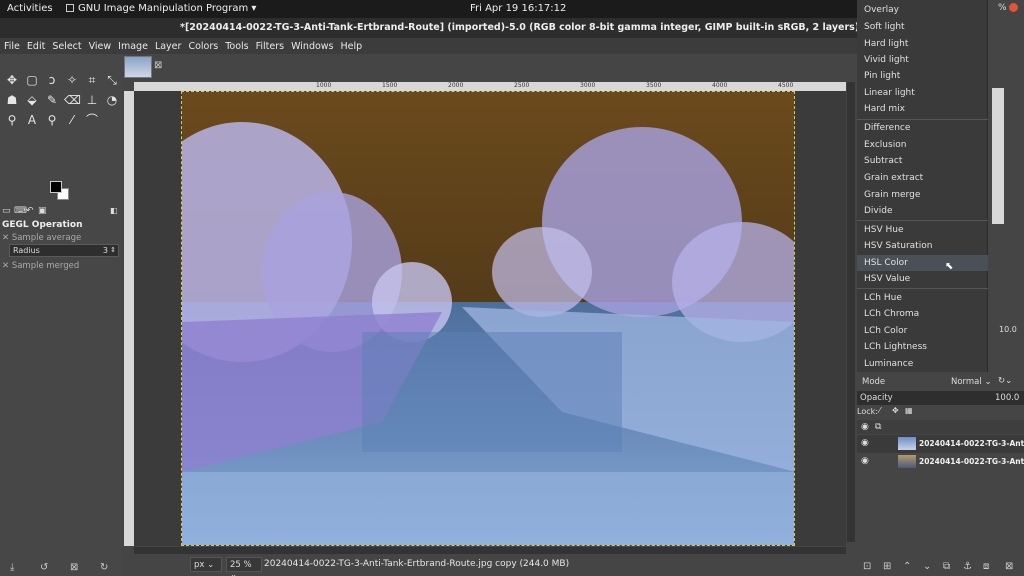 The image size is (1024, 576). What do you see at coordinates (922, 161) in the screenshot?
I see `mode-option: Subtract` at bounding box center [922, 161].